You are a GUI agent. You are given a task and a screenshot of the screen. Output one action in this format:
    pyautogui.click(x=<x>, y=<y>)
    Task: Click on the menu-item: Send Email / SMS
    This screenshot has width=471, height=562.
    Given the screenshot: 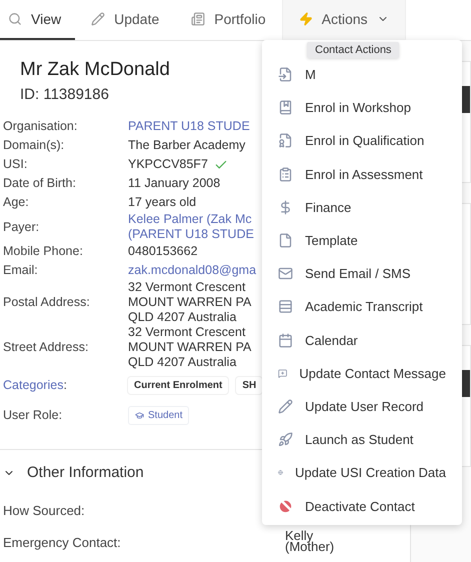 What is the action you would take?
    pyautogui.click(x=362, y=273)
    